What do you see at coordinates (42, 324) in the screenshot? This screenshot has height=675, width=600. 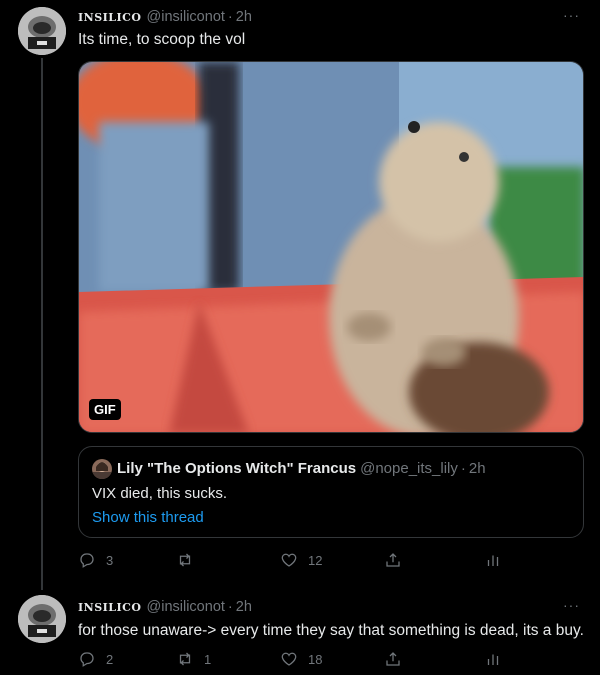 I see `thread-line` at bounding box center [42, 324].